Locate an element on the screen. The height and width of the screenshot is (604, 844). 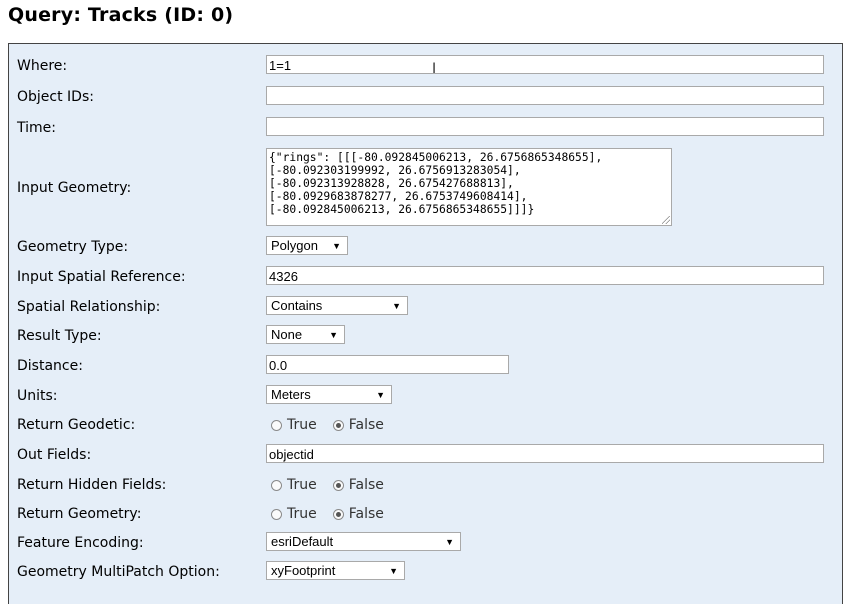
return-hidden-fields-true-option: True is located at coordinates (294, 485).